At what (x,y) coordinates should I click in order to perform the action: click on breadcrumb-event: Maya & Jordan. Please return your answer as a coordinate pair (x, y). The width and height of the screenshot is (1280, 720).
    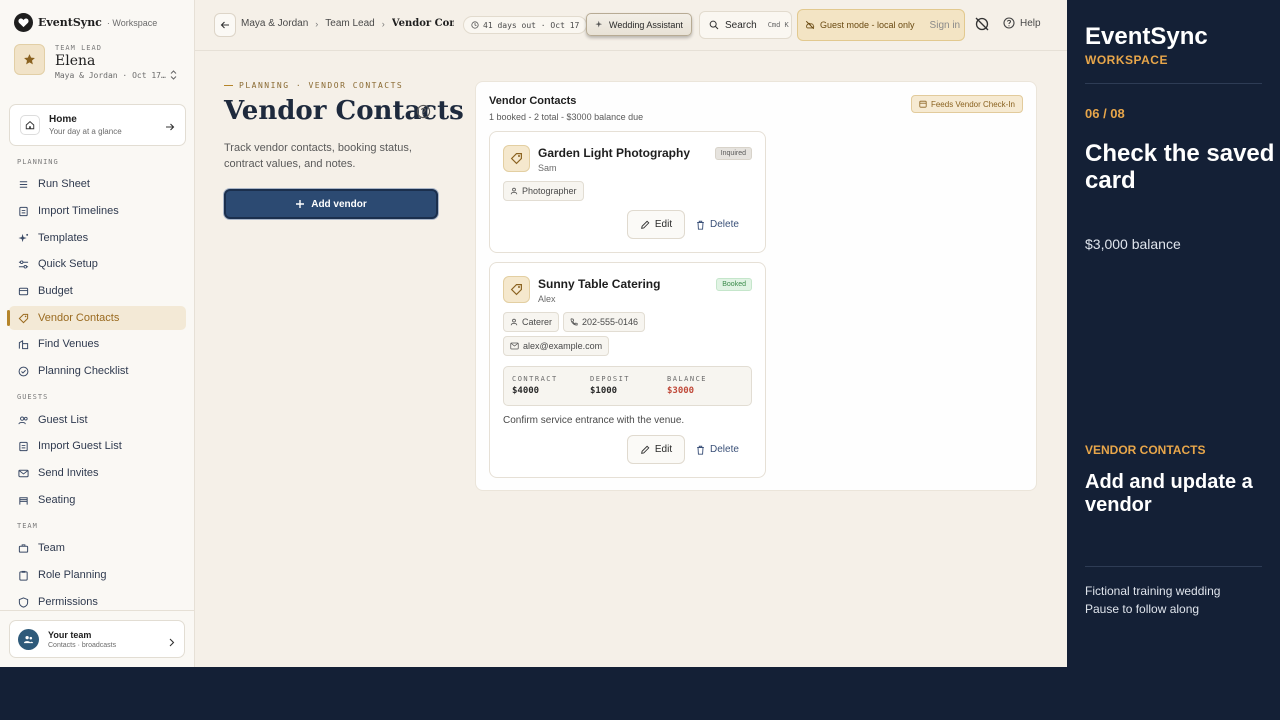
    Looking at the image, I should click on (274, 23).